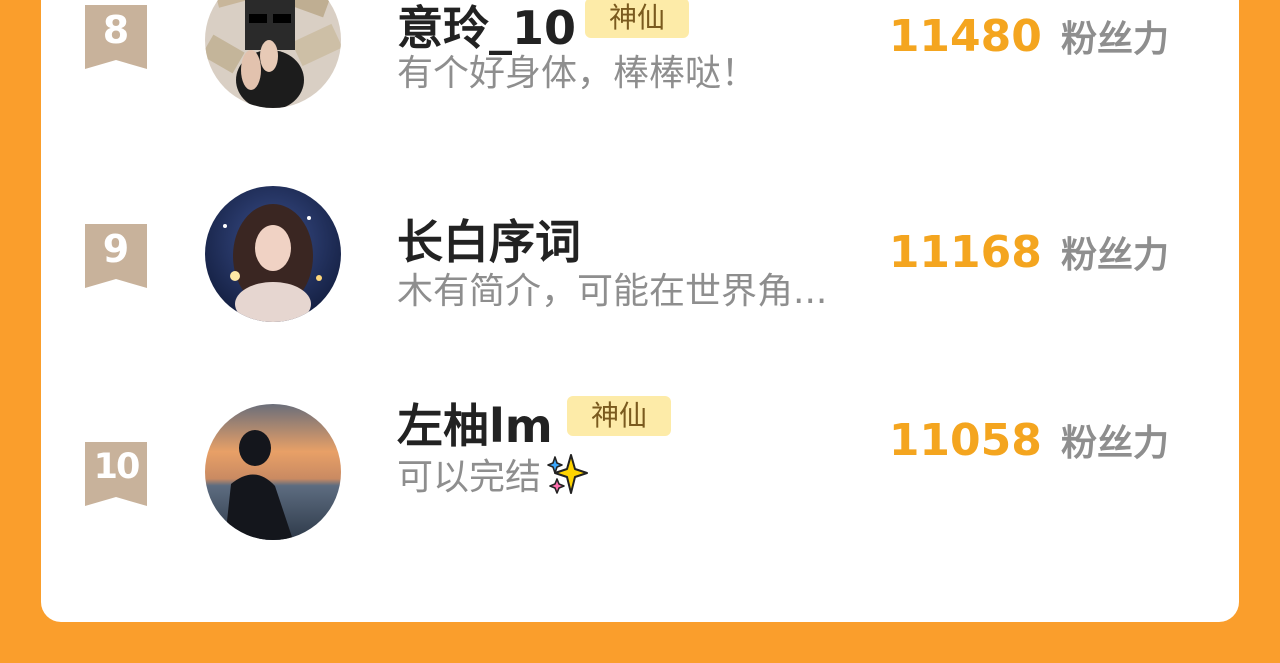 The height and width of the screenshot is (663, 1280). Describe the element at coordinates (577, 73) in the screenshot. I see `bio-text: 有个好身体，棒棒哒！` at that location.